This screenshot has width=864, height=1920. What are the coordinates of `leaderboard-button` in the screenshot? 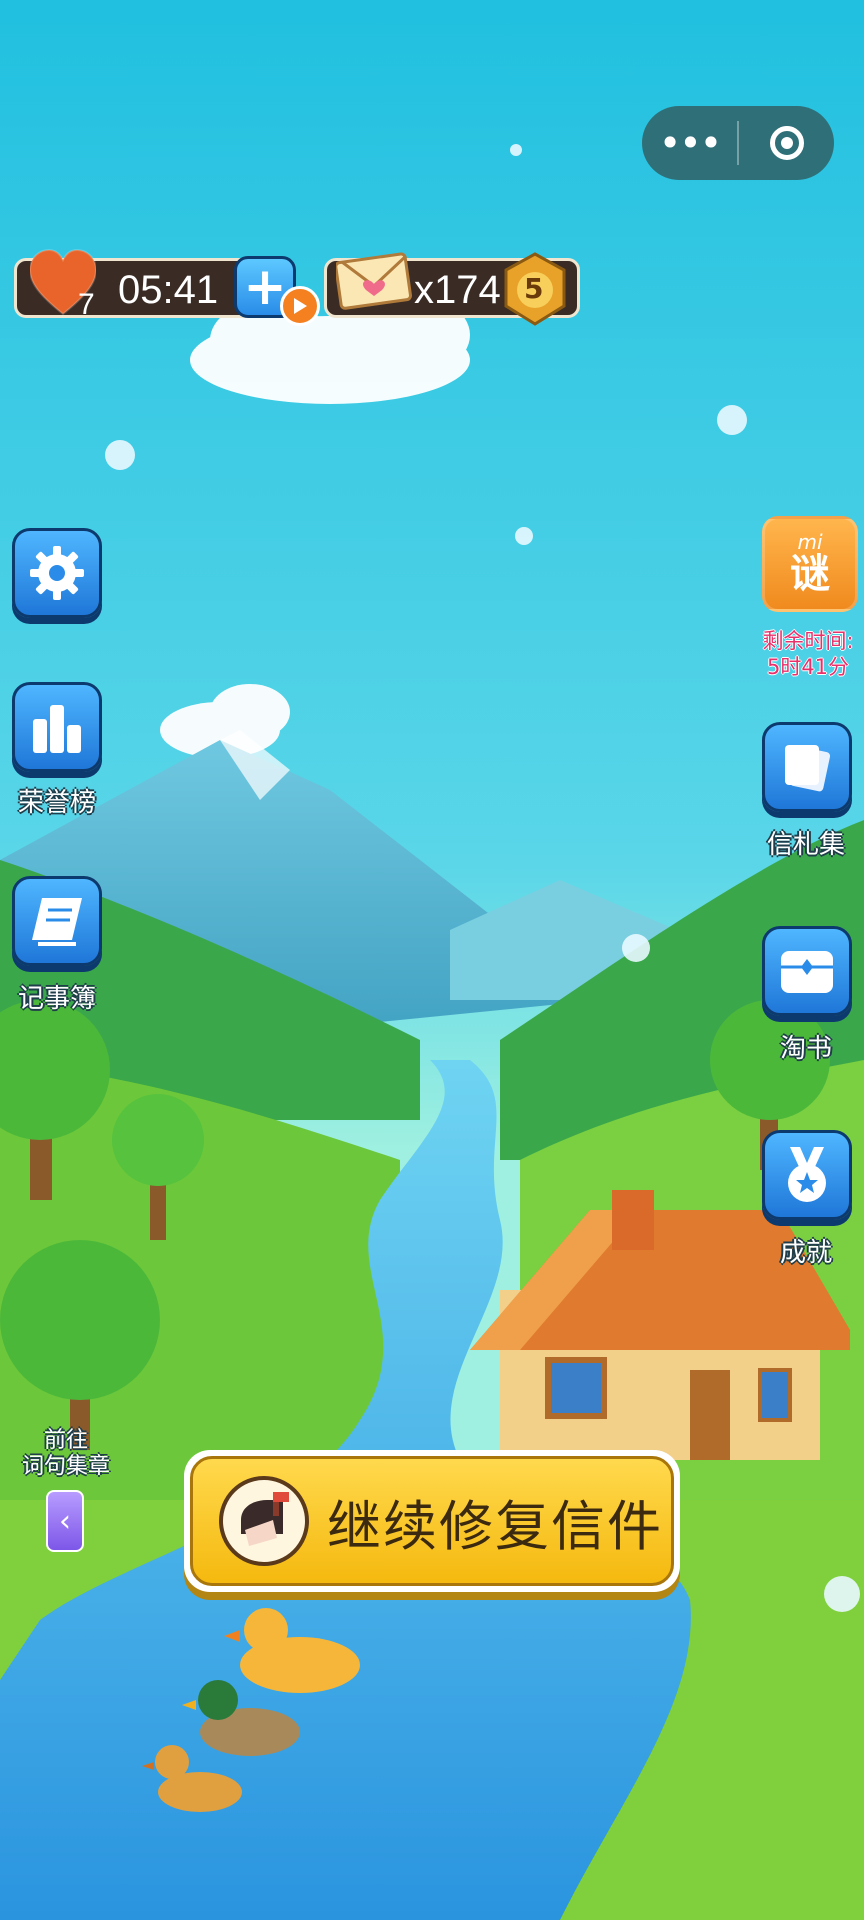 It's located at (57, 727).